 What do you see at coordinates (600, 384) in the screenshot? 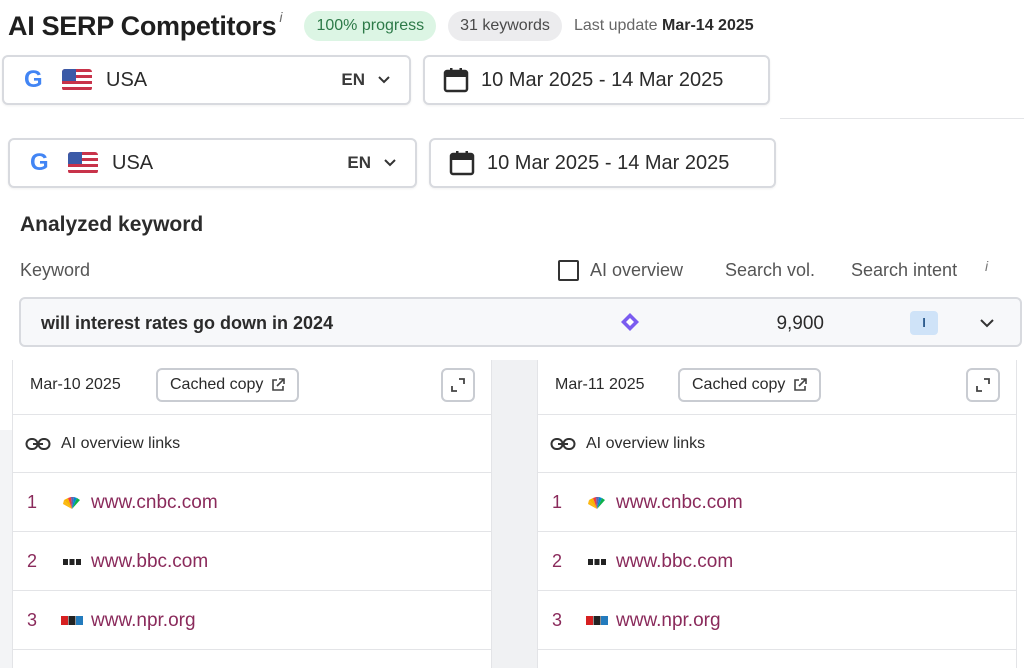
I see `panel-date: Mar-11 2025` at bounding box center [600, 384].